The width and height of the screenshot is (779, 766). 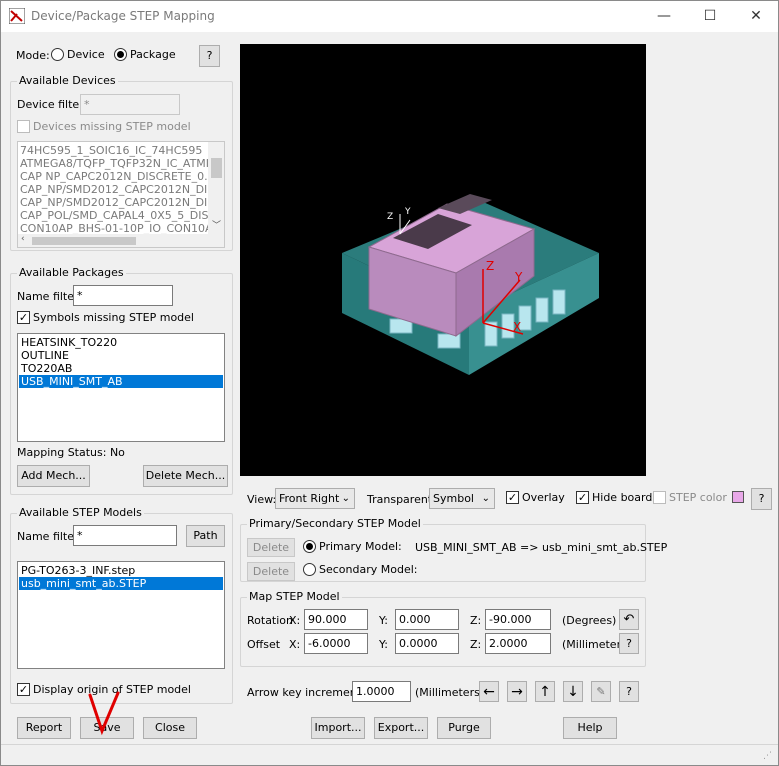 I want to click on step-models-list: PG-TO263-3_INF.step usb_mini_smt_ab.STEP, so click(x=121, y=615).